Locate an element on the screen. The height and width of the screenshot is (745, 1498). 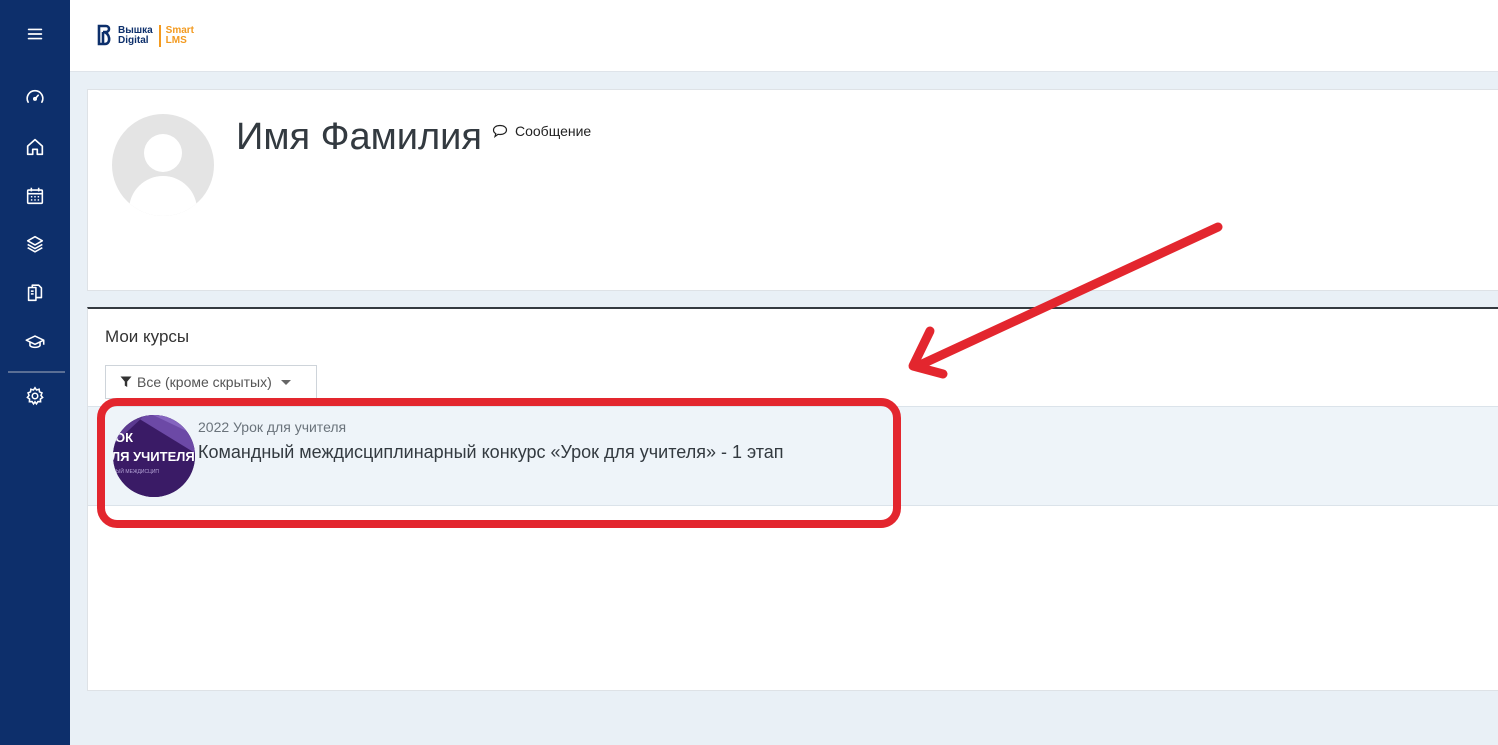
course-image-text-3: ДНЫЙ МЕЖДИСЦИП is located at coordinates (136, 471).